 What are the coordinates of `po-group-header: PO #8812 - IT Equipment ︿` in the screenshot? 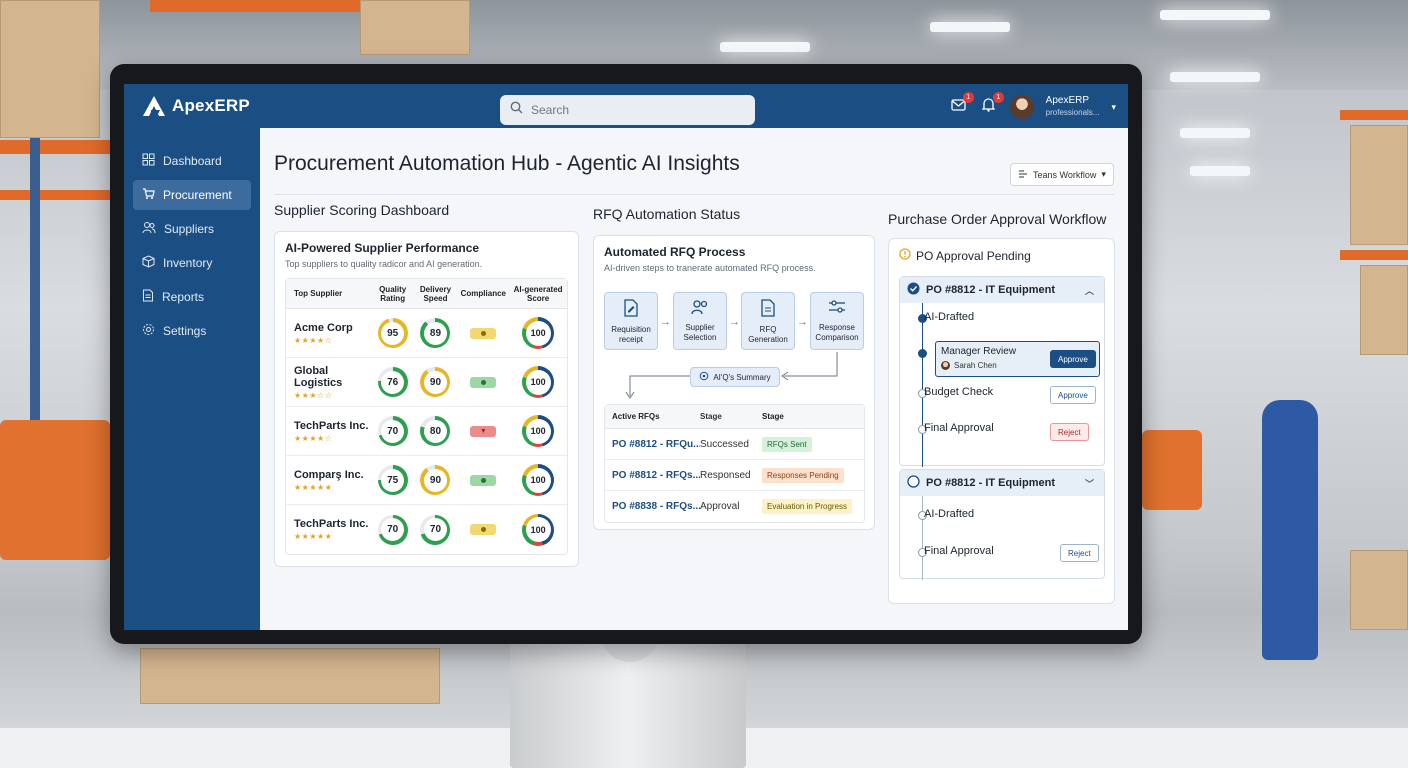 It's located at (1002, 290).